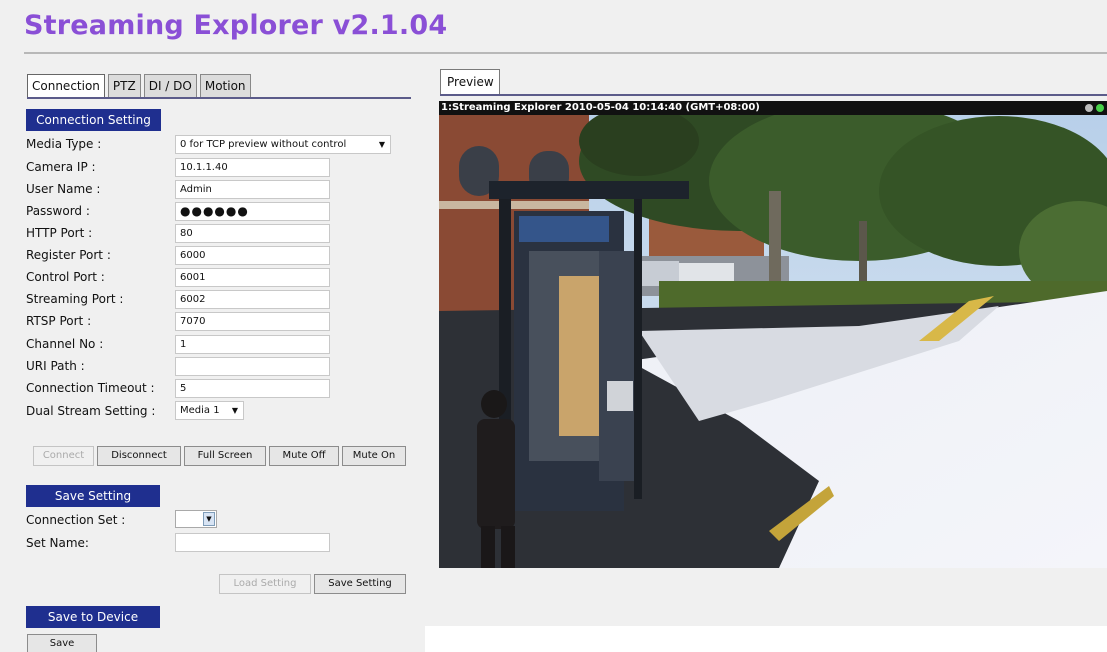  I want to click on tab-motion: Motion, so click(225, 86).